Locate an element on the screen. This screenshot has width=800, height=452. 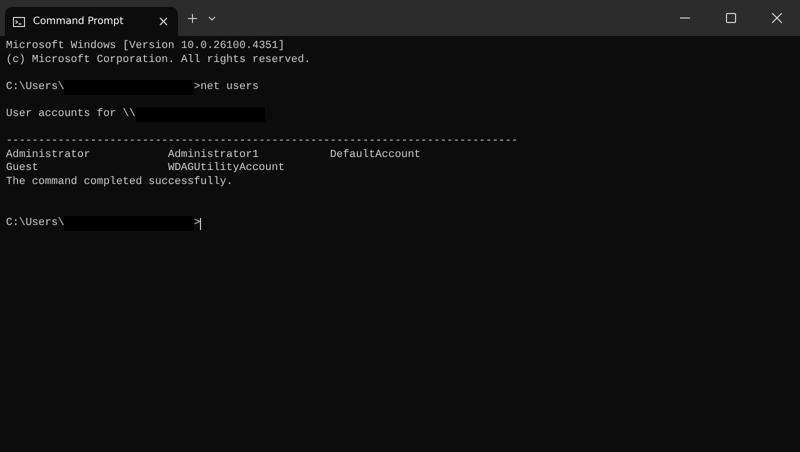
maximize-icon is located at coordinates (731, 18).